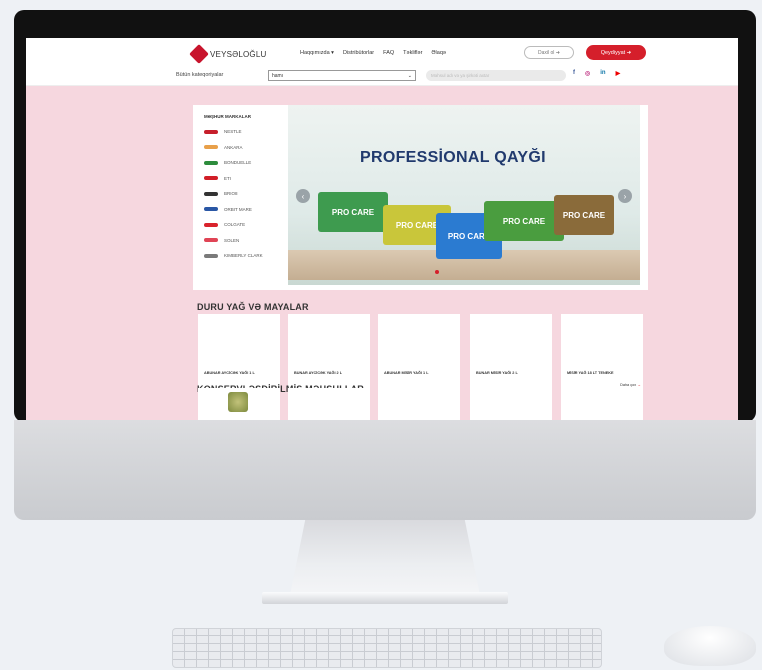  What do you see at coordinates (388, 53) in the screenshot?
I see `nav-faq: FAQ` at bounding box center [388, 53].